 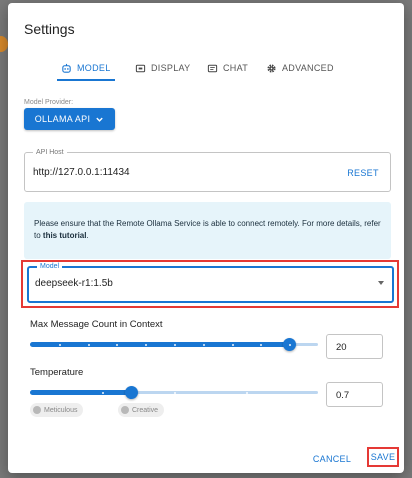 I want to click on tutorial-link: this tutorial, so click(x=65, y=235).